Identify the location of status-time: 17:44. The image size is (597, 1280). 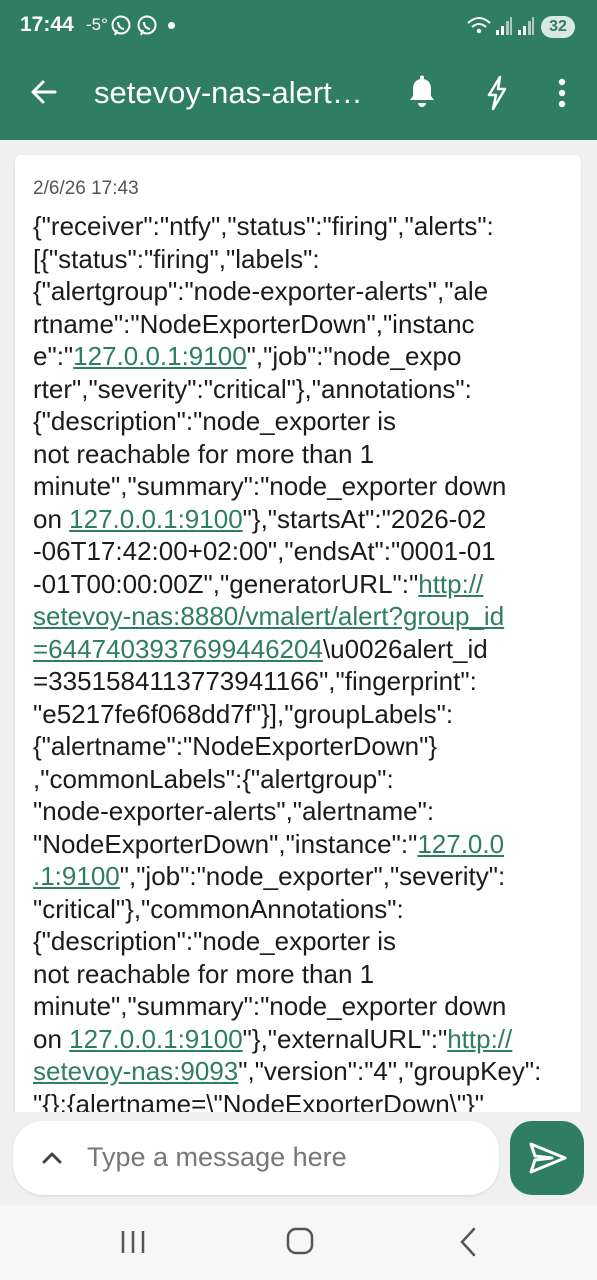
(47, 24).